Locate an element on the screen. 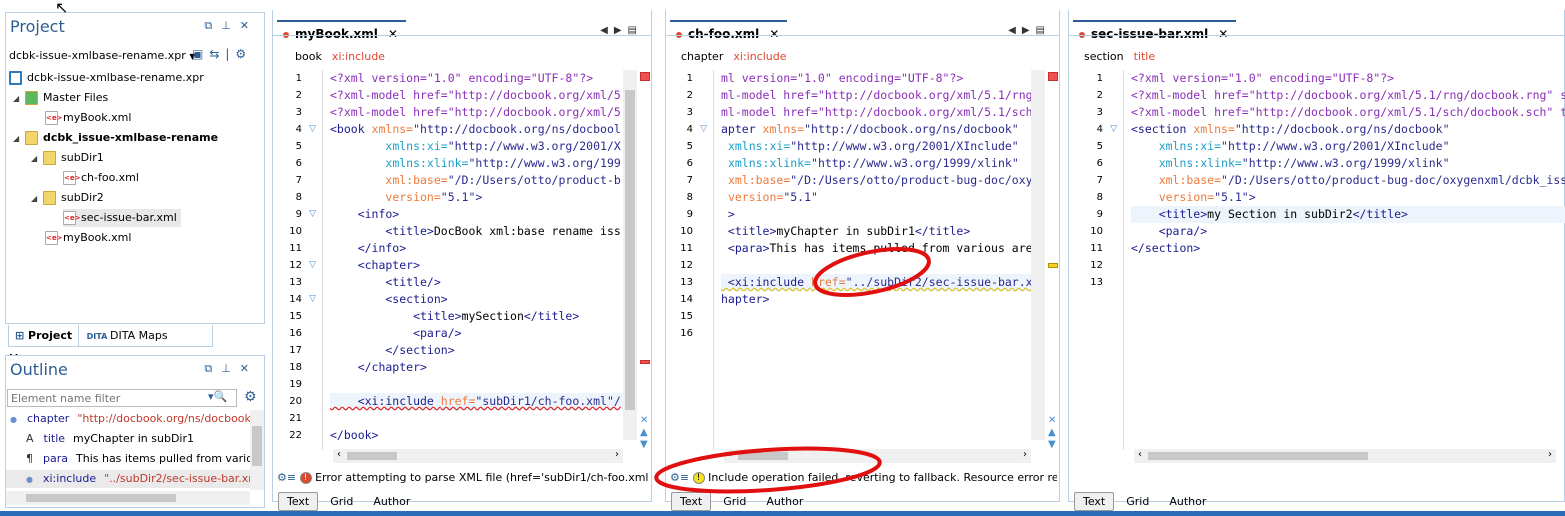  taskbar-strip is located at coordinates (782, 513).